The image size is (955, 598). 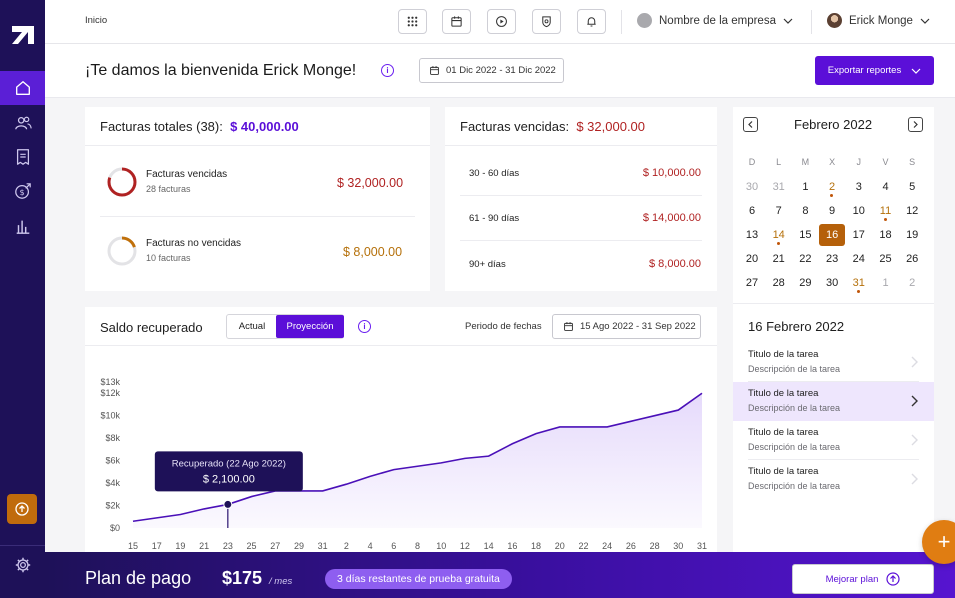 I want to click on brand-logo, so click(x=22, y=35).